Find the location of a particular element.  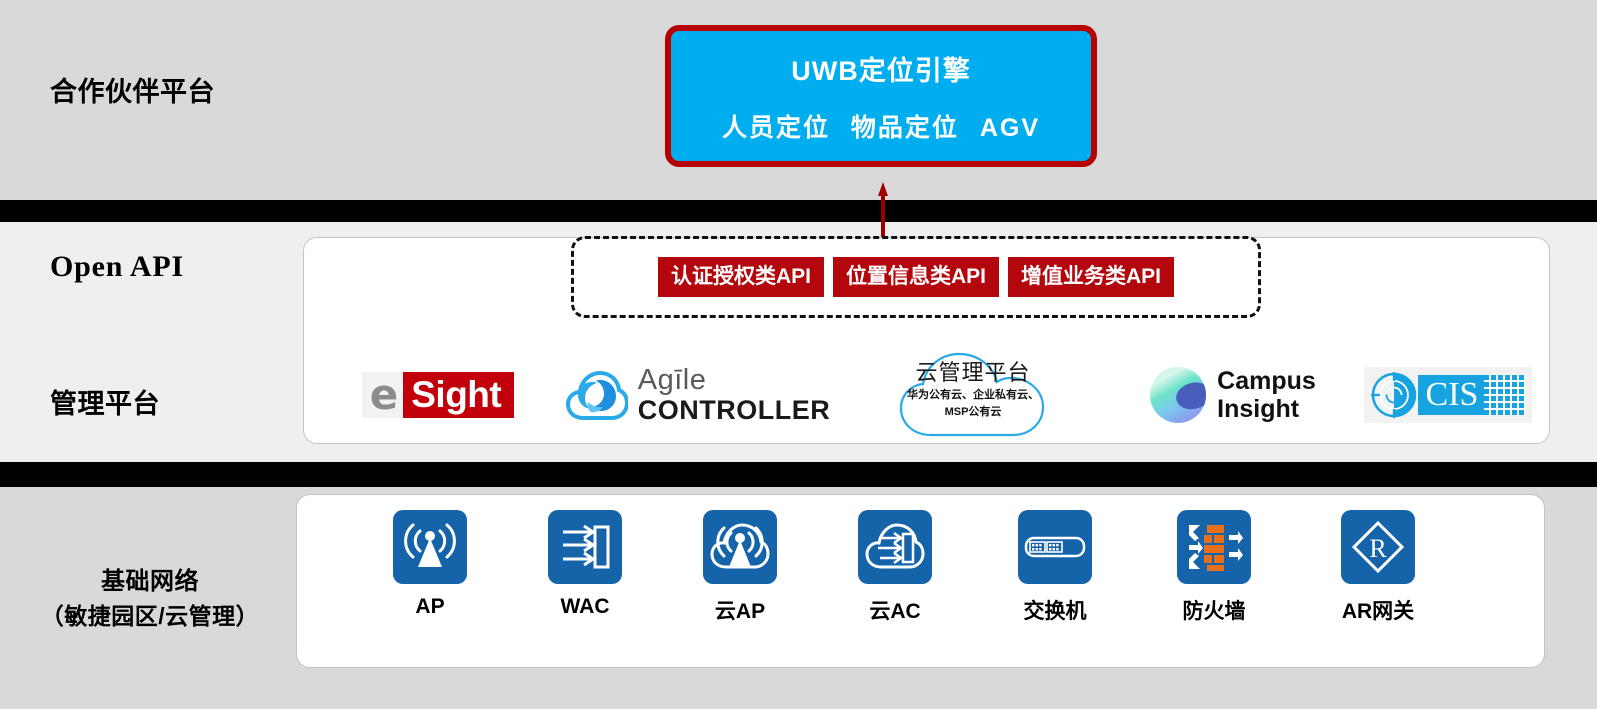

cloud-swirl-icon is located at coordinates (596, 395).